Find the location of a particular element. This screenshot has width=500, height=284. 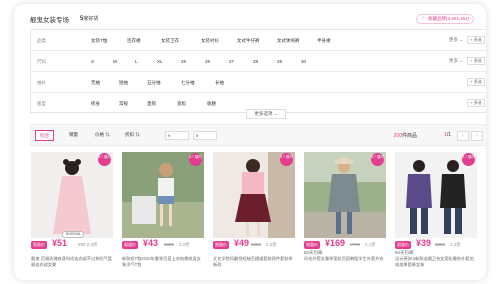

product-price: ¥49 is located at coordinates (242, 243).